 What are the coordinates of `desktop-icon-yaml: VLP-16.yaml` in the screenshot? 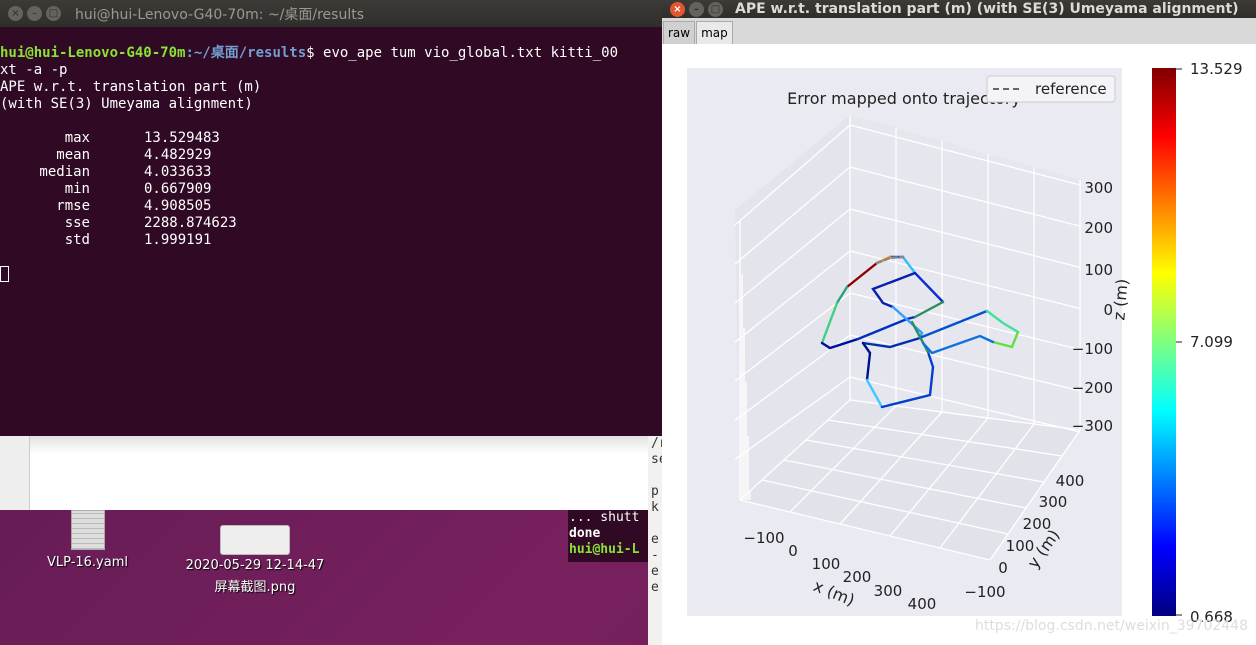 It's located at (87, 540).